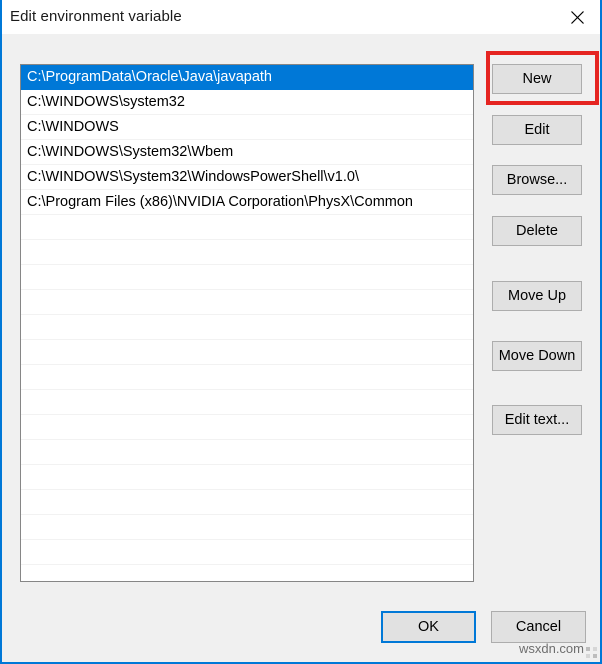  What do you see at coordinates (591, 652) in the screenshot?
I see `watermark-dots-icon` at bounding box center [591, 652].